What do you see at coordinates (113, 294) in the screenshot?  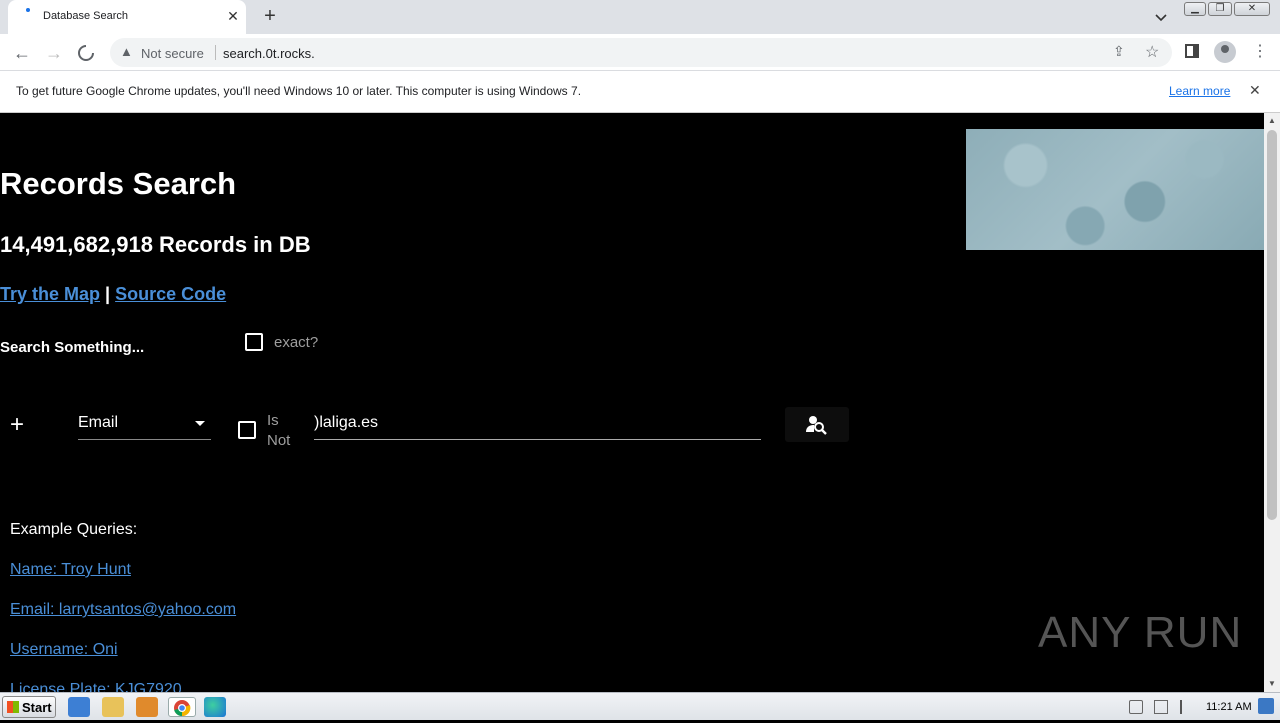 I see `header-links: Try the Map | Source Code` at bounding box center [113, 294].